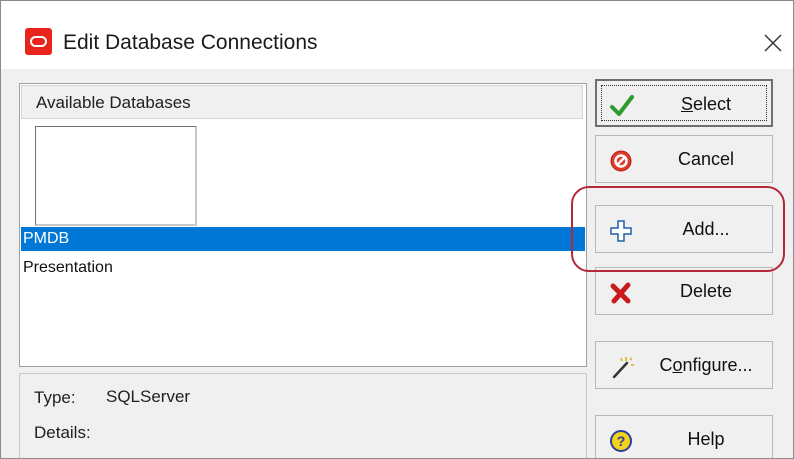  I want to click on highlight-annotation-ring, so click(678, 229).